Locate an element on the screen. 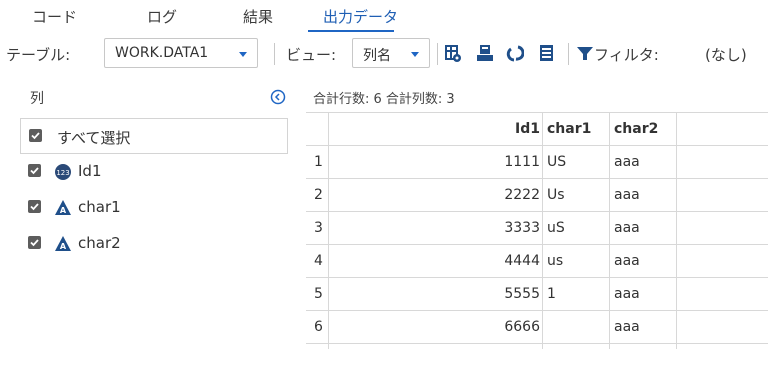 This screenshot has width=768, height=372. cell-char1: 1 is located at coordinates (551, 294).